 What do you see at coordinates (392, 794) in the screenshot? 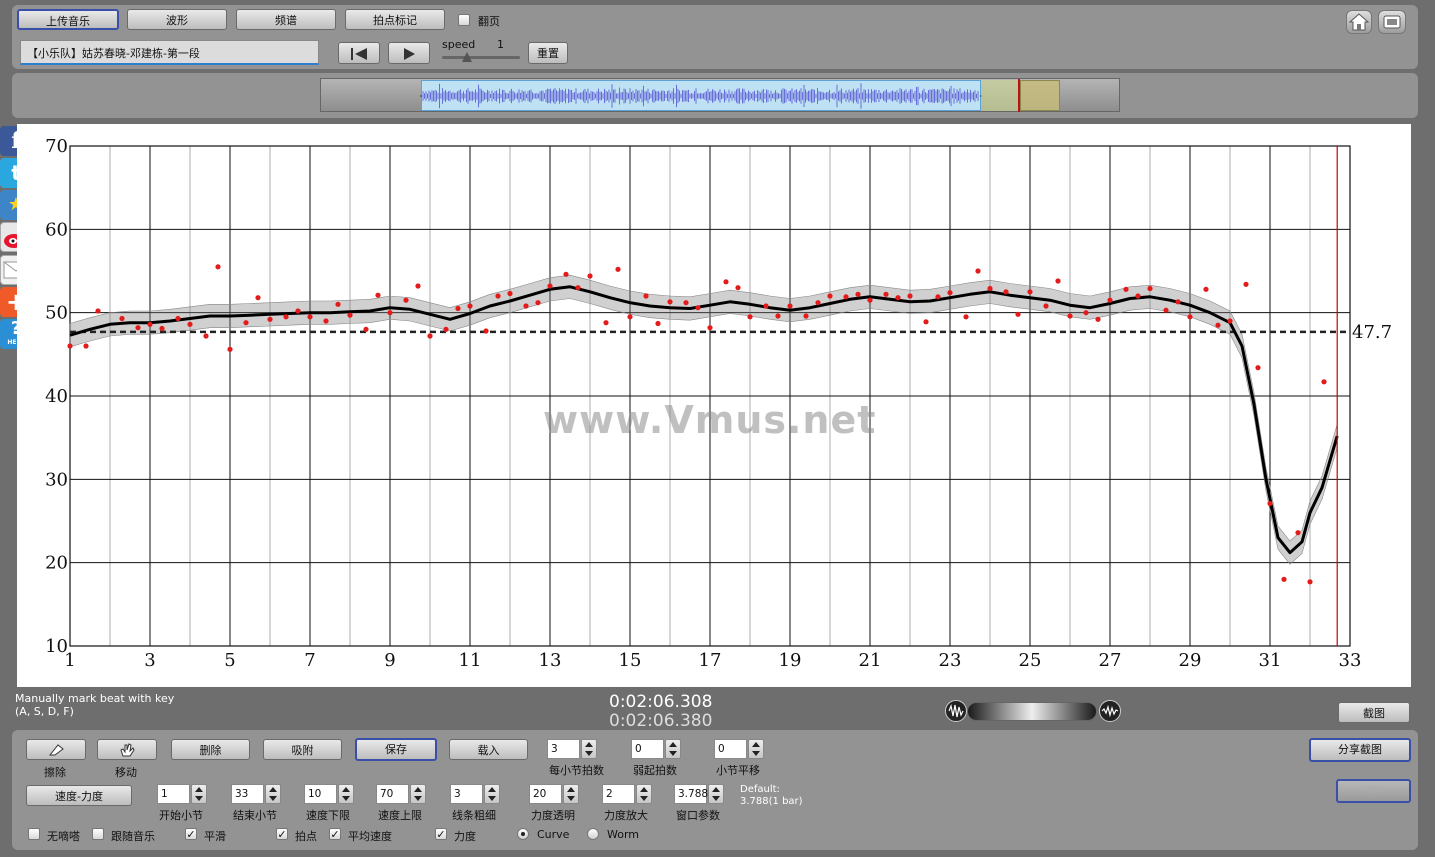
I see `range-3-value: 70` at bounding box center [392, 794].